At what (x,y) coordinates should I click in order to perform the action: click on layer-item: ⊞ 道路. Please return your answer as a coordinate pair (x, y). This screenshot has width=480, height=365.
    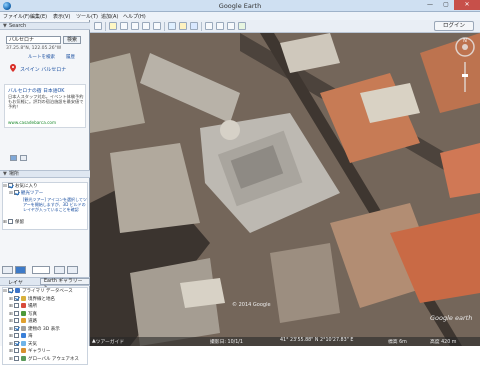
    Looking at the image, I should click on (45, 322).